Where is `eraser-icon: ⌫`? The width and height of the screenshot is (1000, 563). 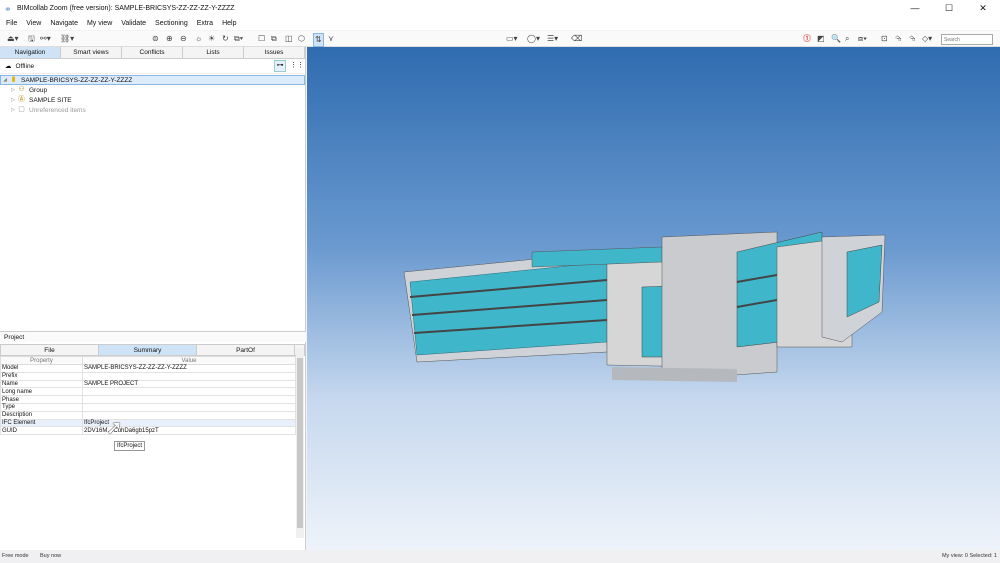
eraser-icon: ⌫ is located at coordinates (576, 39).